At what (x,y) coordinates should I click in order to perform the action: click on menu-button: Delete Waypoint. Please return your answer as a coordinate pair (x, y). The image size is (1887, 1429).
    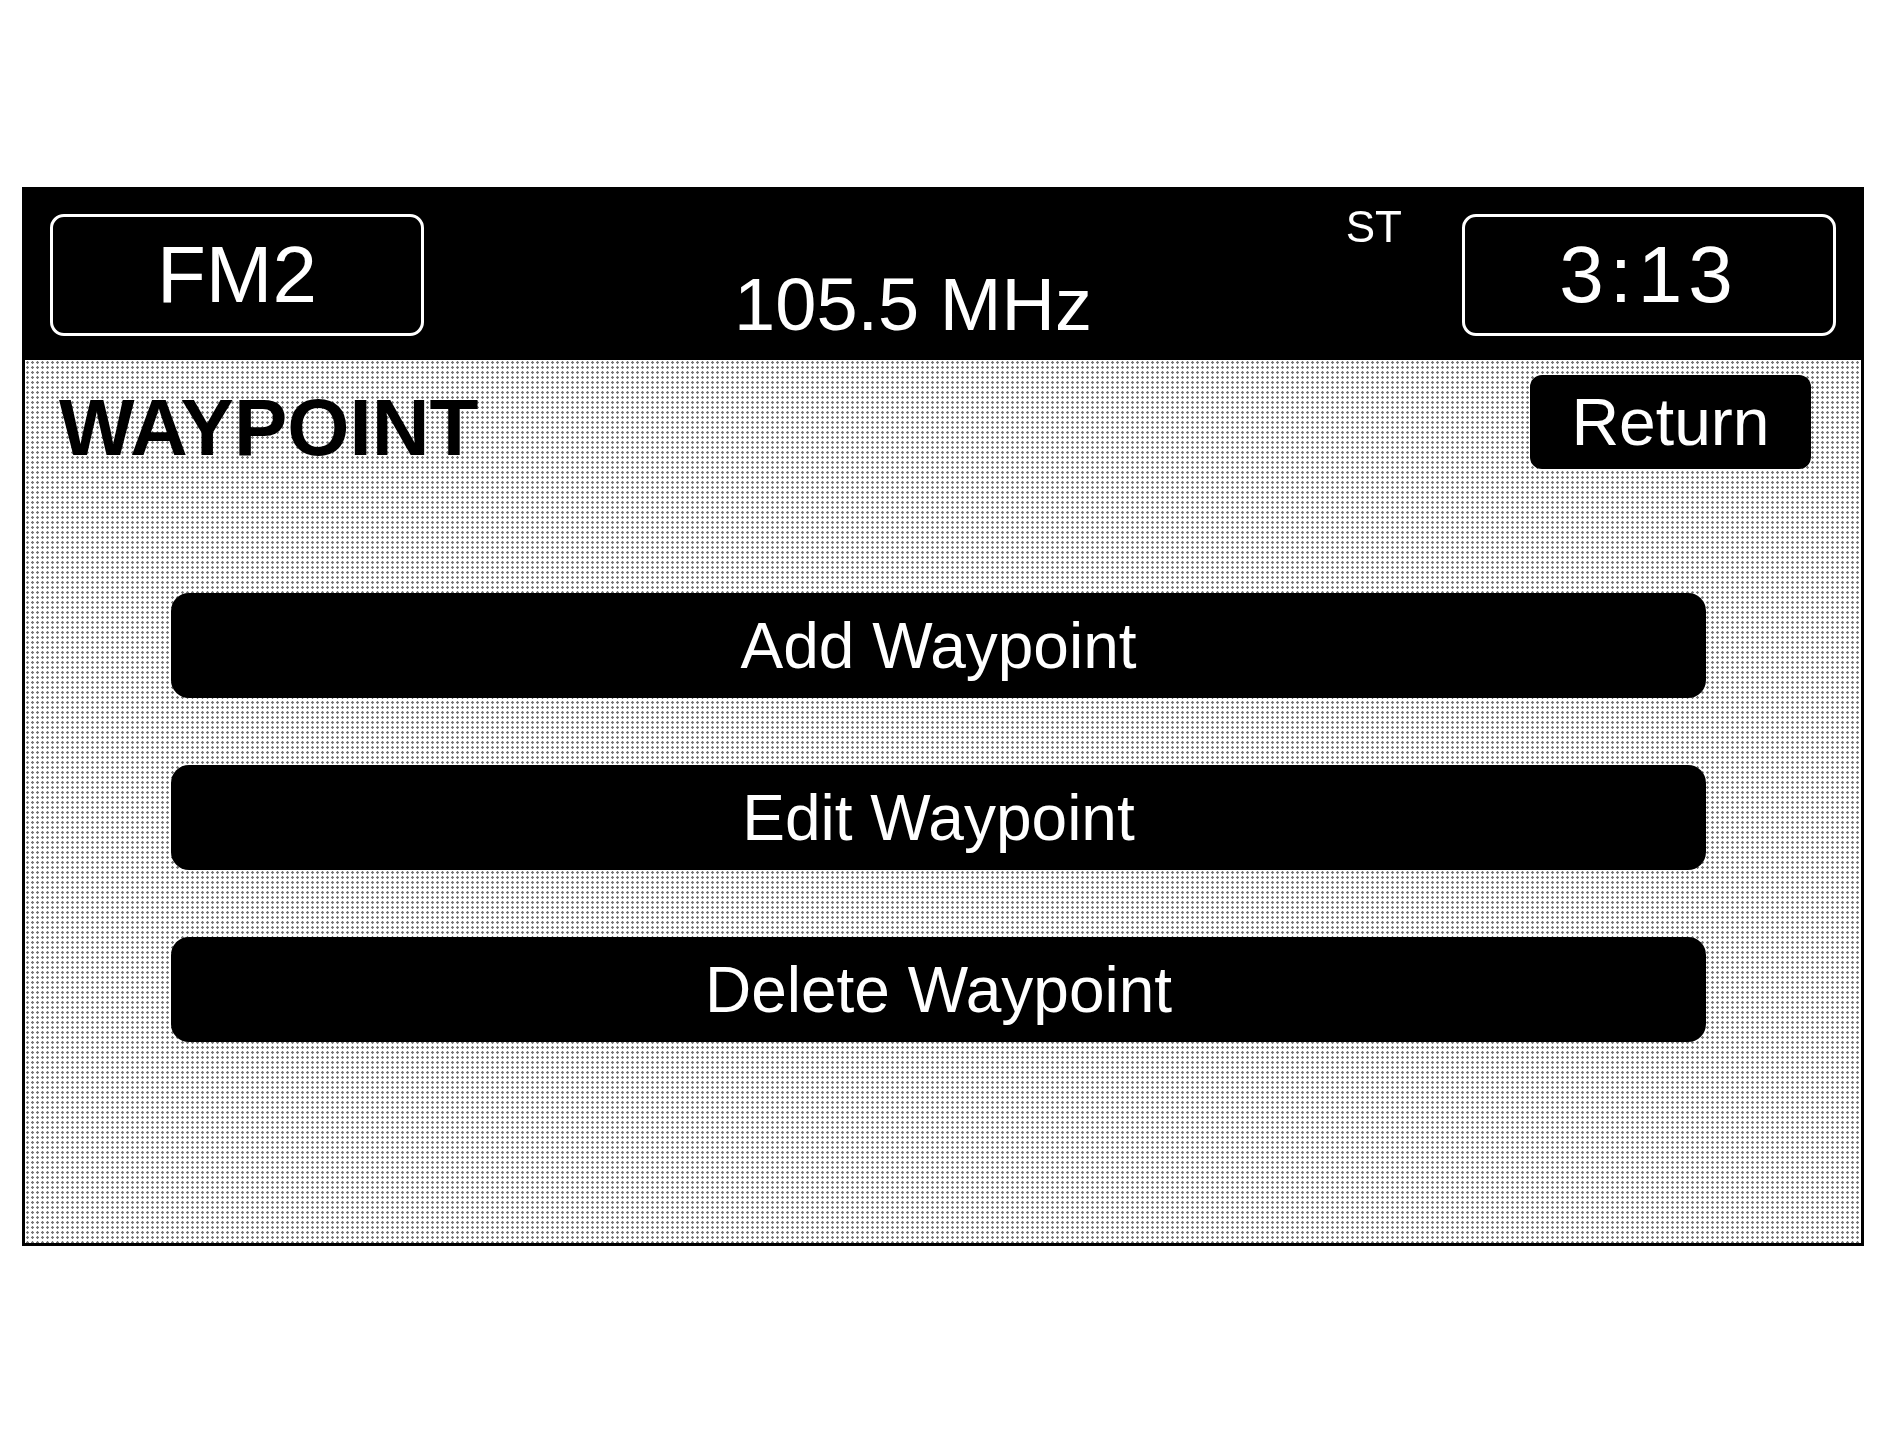
    Looking at the image, I should click on (938, 989).